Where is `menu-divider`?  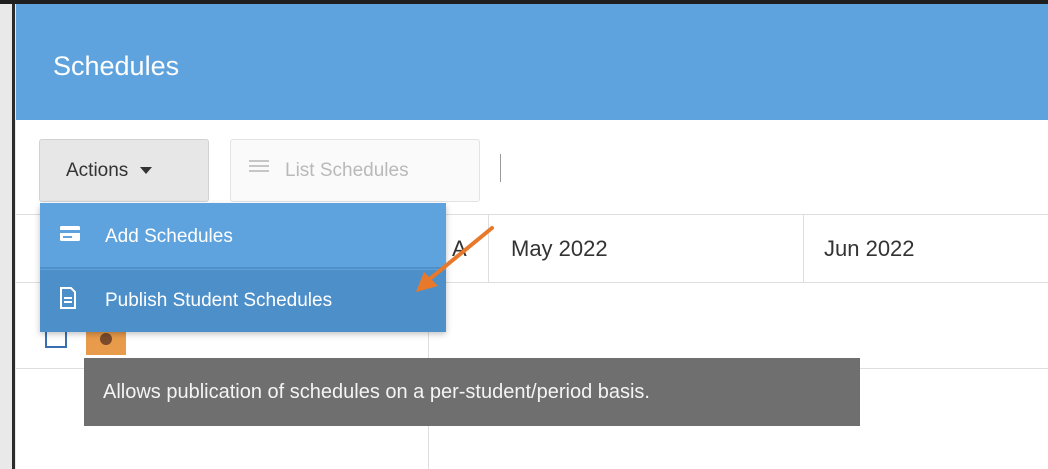 menu-divider is located at coordinates (243, 268).